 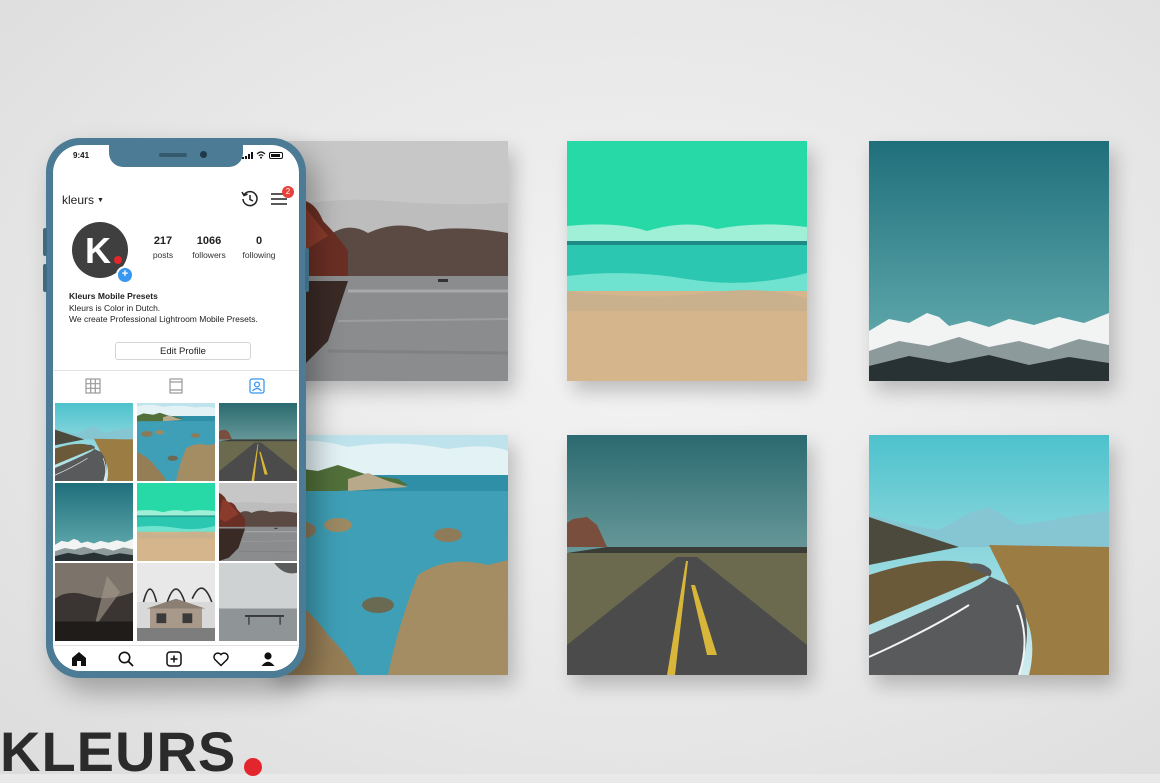 I want to click on grid-icon, so click(x=93, y=386).